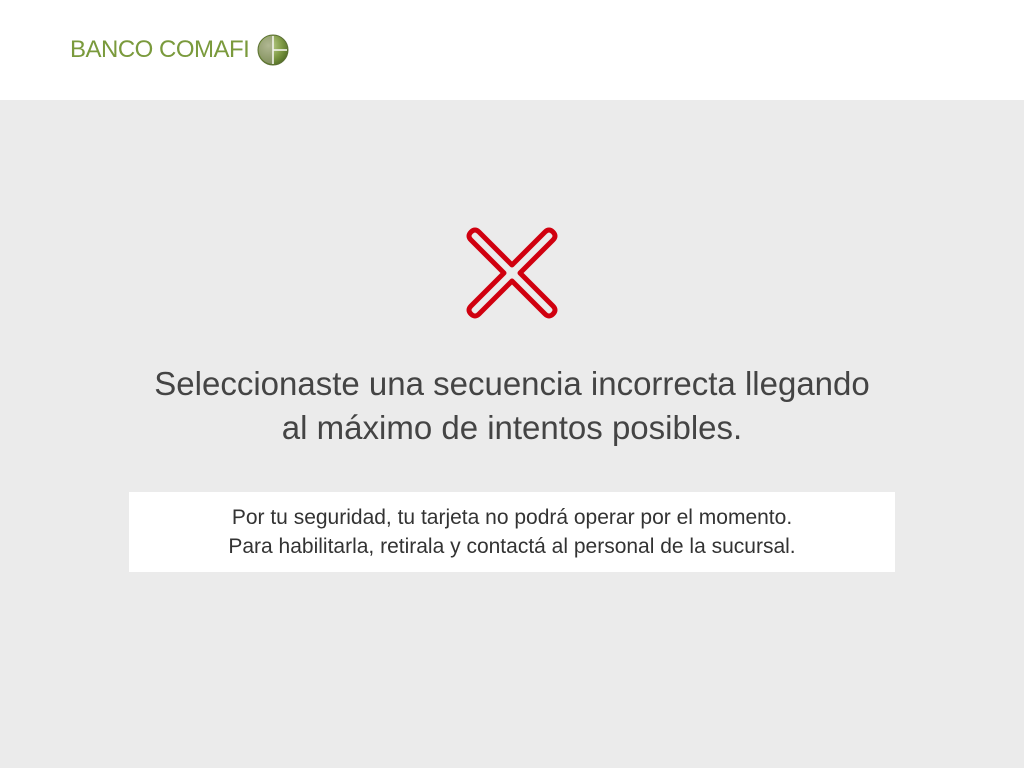  I want to click on bank-logo-text: BANCO COMAFI, so click(160, 49).